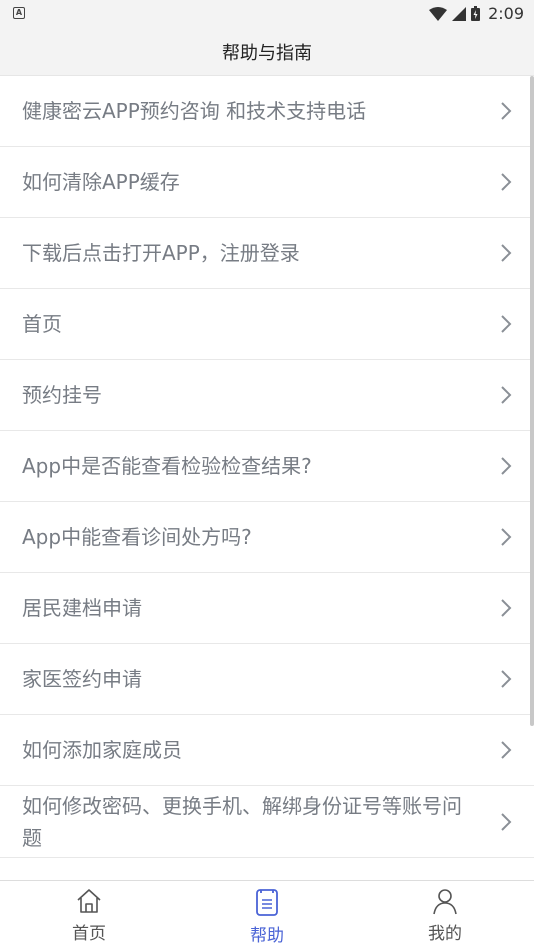  I want to click on list-item: 居民建档申请, so click(267, 608).